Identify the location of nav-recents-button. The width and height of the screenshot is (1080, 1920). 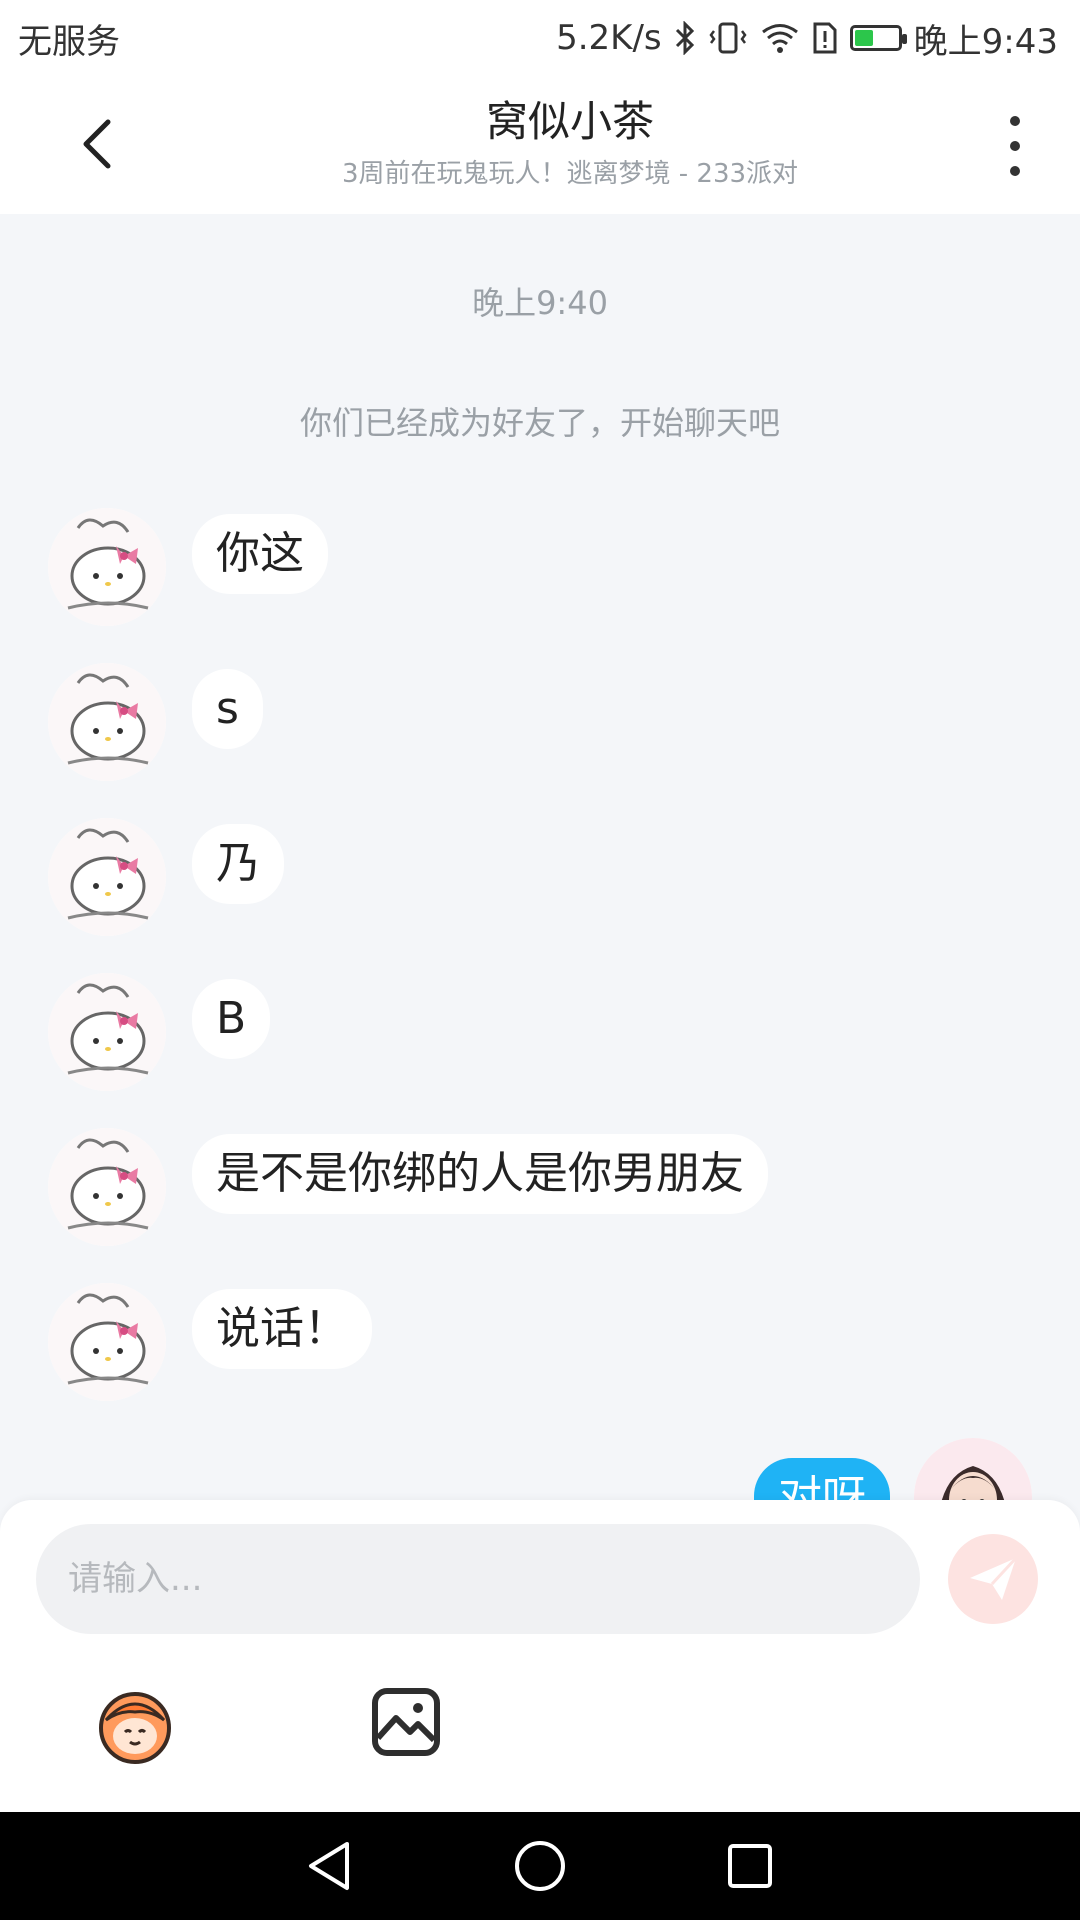
(750, 1866).